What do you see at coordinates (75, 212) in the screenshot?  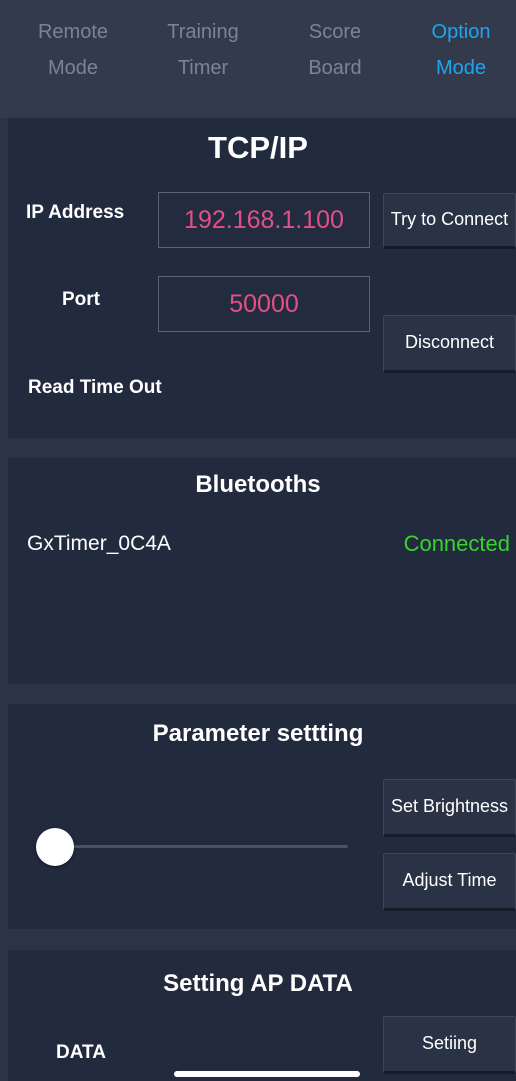 I see `ip-address-label: IP Address` at bounding box center [75, 212].